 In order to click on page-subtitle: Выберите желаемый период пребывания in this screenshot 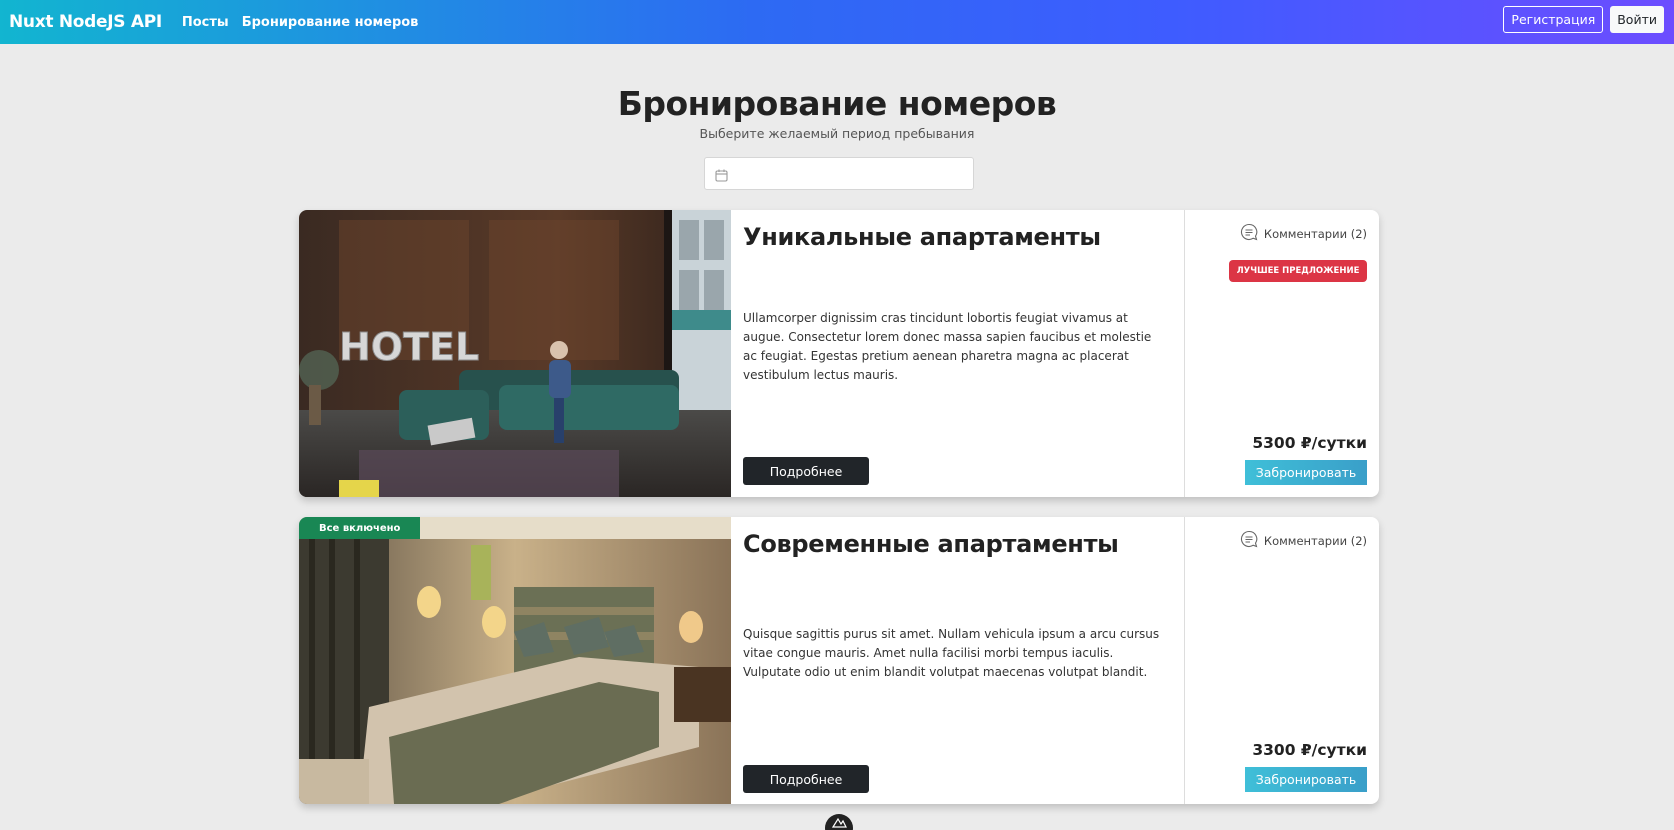, I will do `click(837, 133)`.